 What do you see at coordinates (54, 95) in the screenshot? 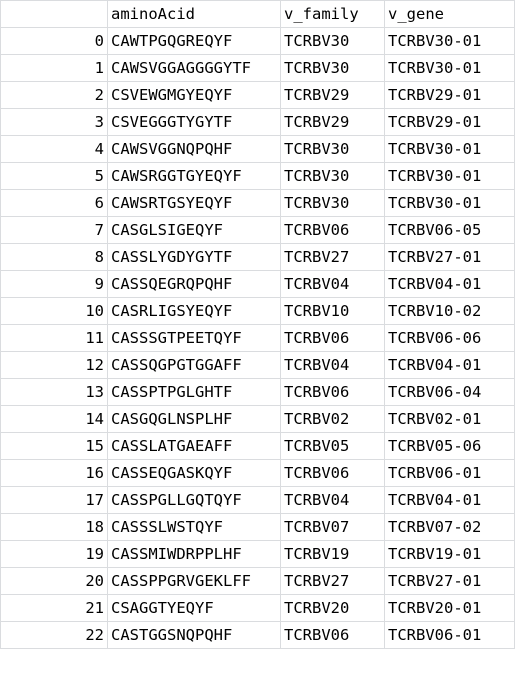
I see `row-index-cell: 2` at bounding box center [54, 95].